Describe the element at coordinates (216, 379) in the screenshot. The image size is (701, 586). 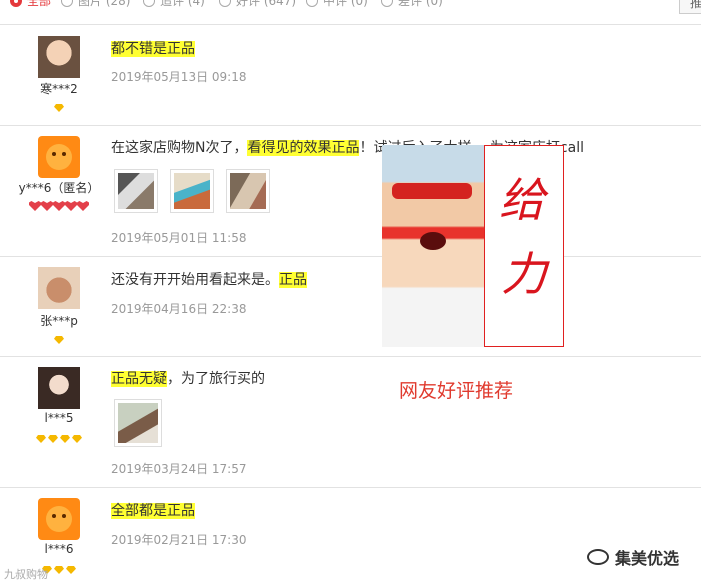
I see `content-text: ，为了旅行买的` at that location.